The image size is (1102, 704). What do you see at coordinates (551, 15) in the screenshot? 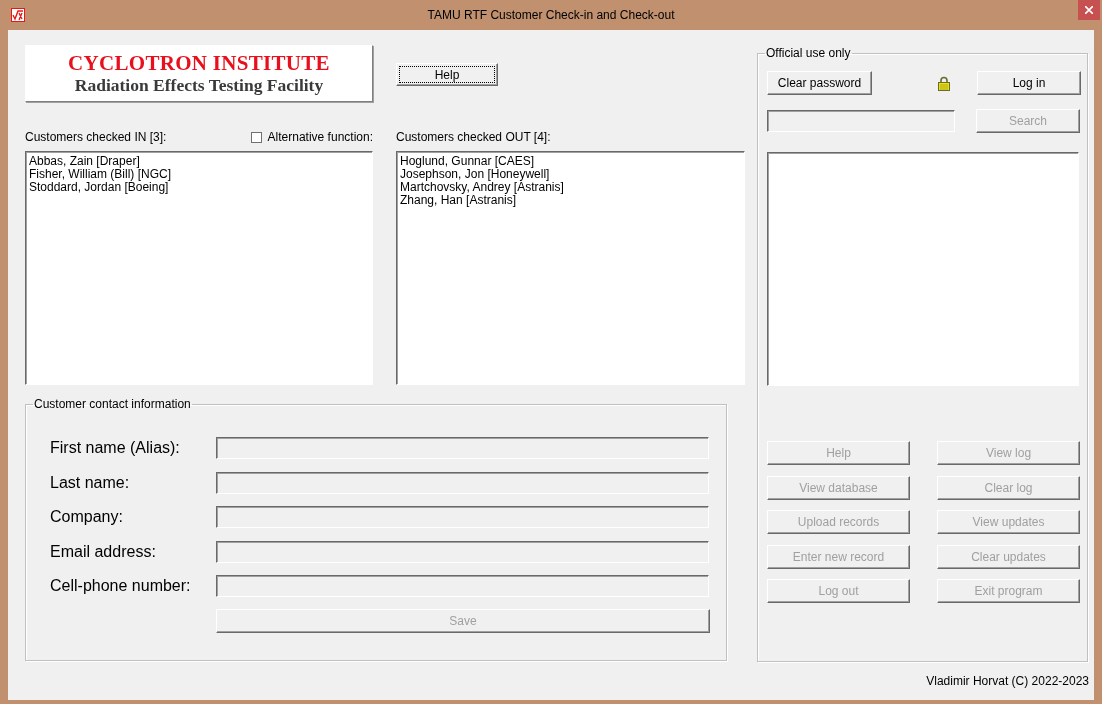
I see `window-title: TAMU RTF Customer Check-in and Check-out` at bounding box center [551, 15].